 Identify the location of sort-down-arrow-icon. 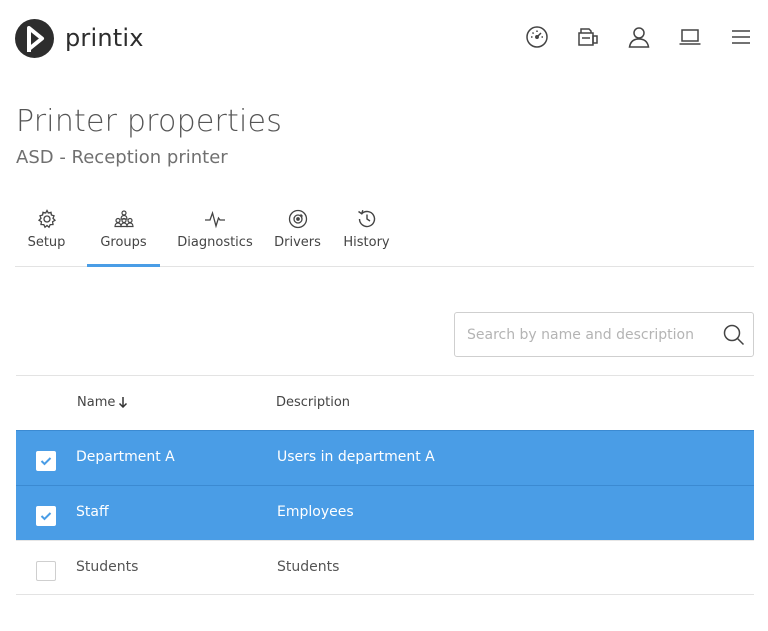
(123, 404).